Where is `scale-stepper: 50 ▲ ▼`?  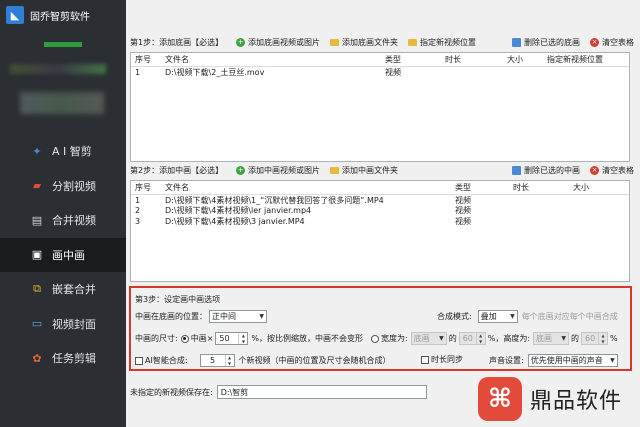 scale-stepper: 50 ▲ ▼ is located at coordinates (232, 338).